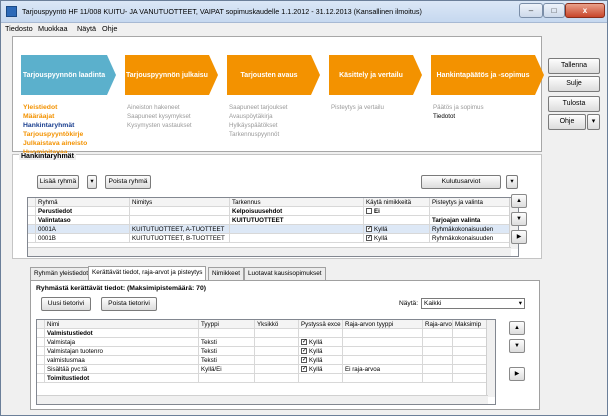 The height and width of the screenshot is (416, 608). I want to click on groups-table-cell: Tarjoajan valinta, so click(471, 220).